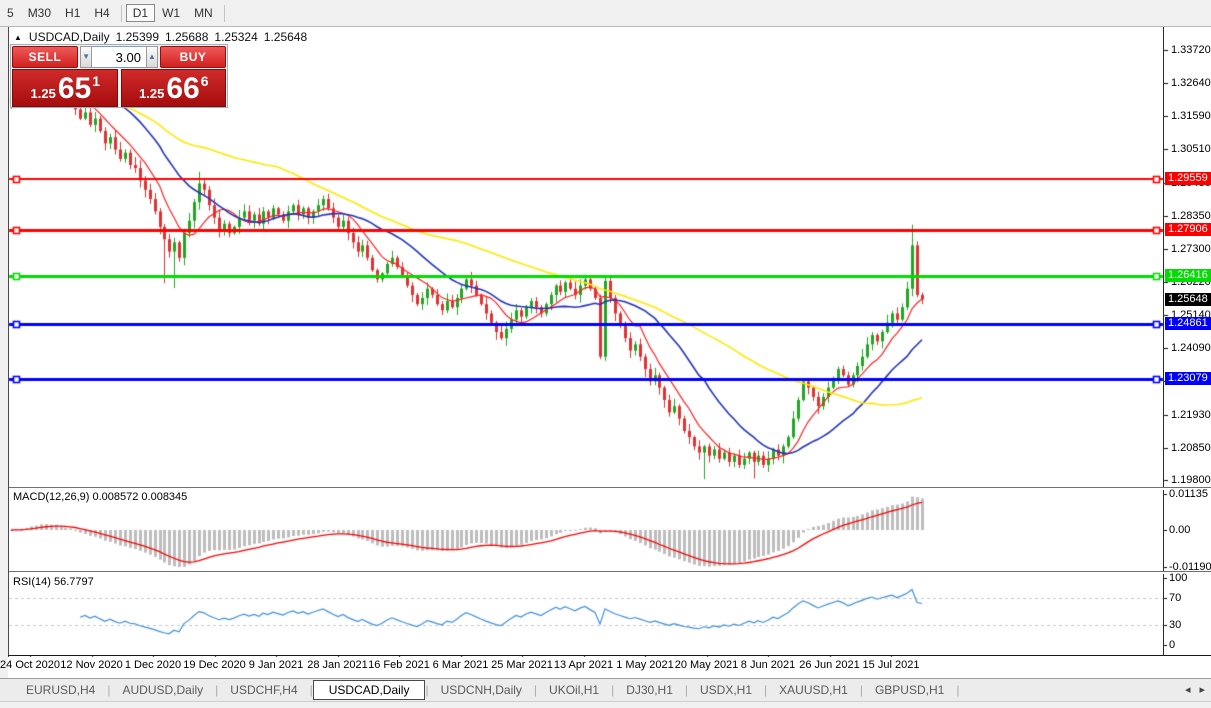 The image size is (1211, 708). Describe the element at coordinates (829, 665) in the screenshot. I see `date-label: 26 Jun 2021` at that location.